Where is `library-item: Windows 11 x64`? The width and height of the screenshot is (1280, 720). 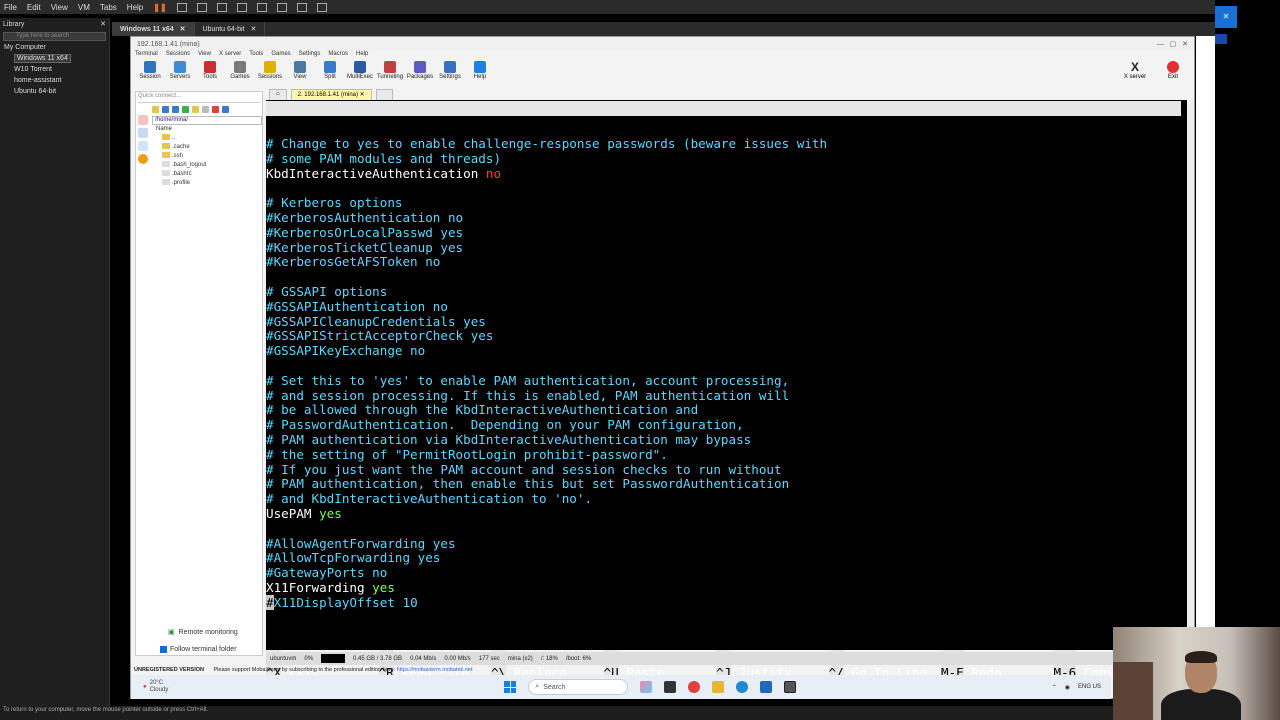
library-item: Windows 11 x64 is located at coordinates (54, 59).